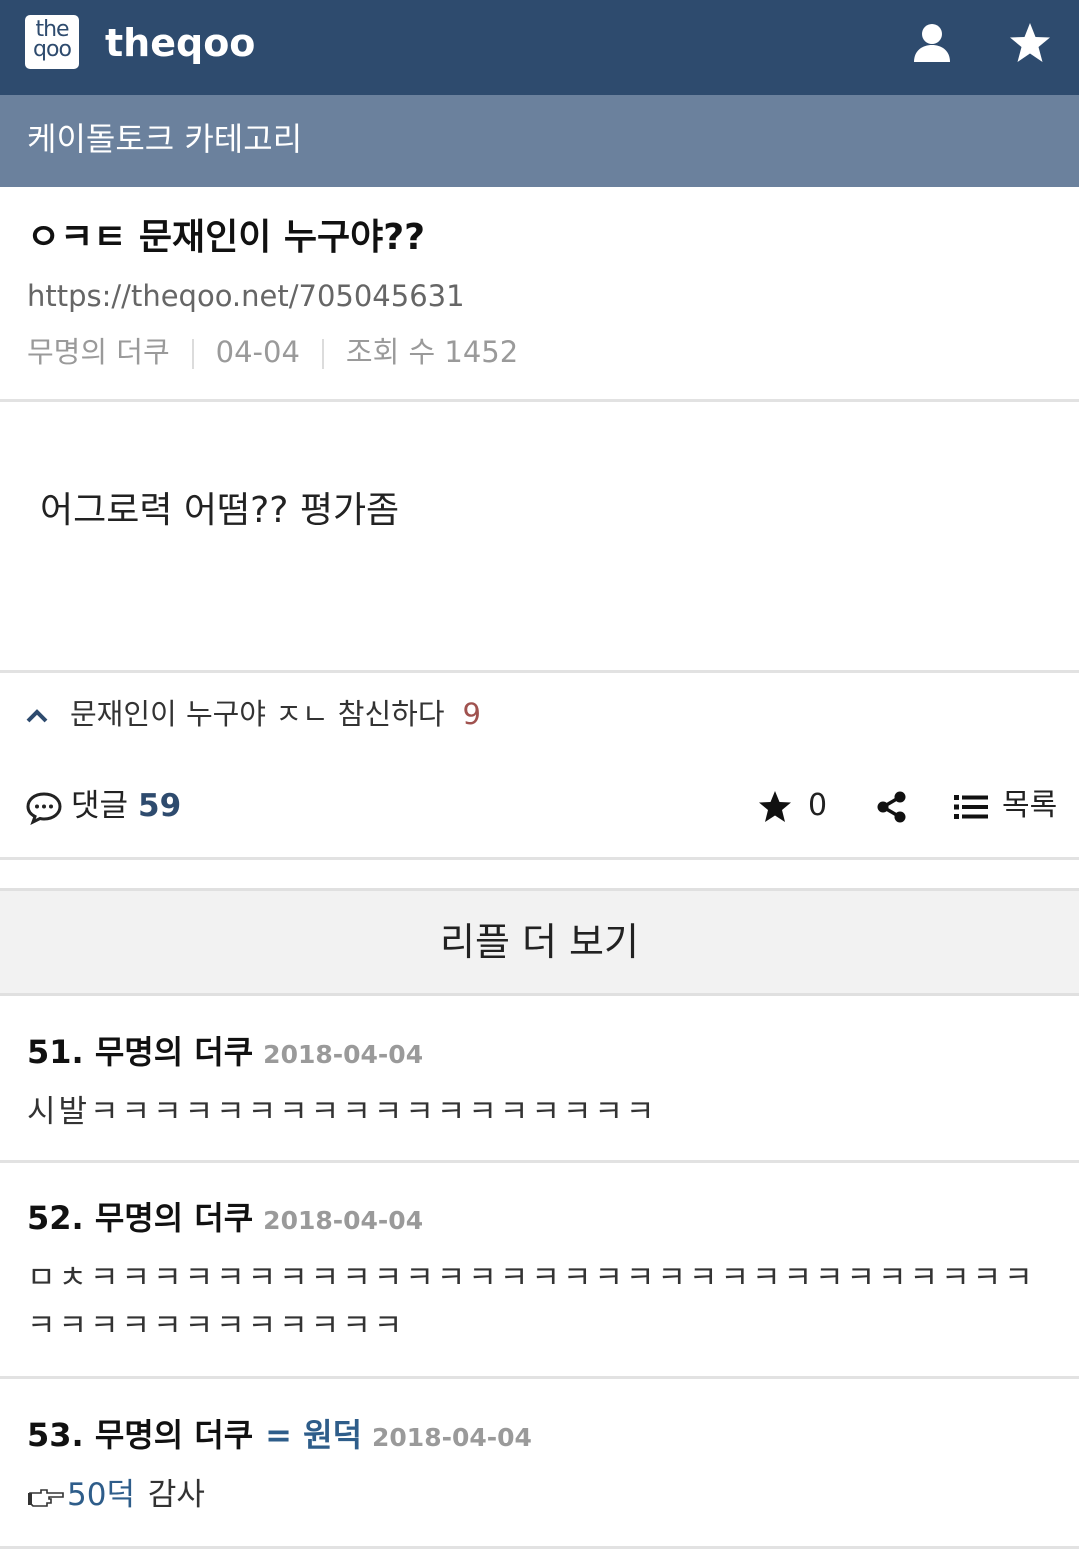 The height and width of the screenshot is (1552, 1079). I want to click on user-icon, so click(932, 43).